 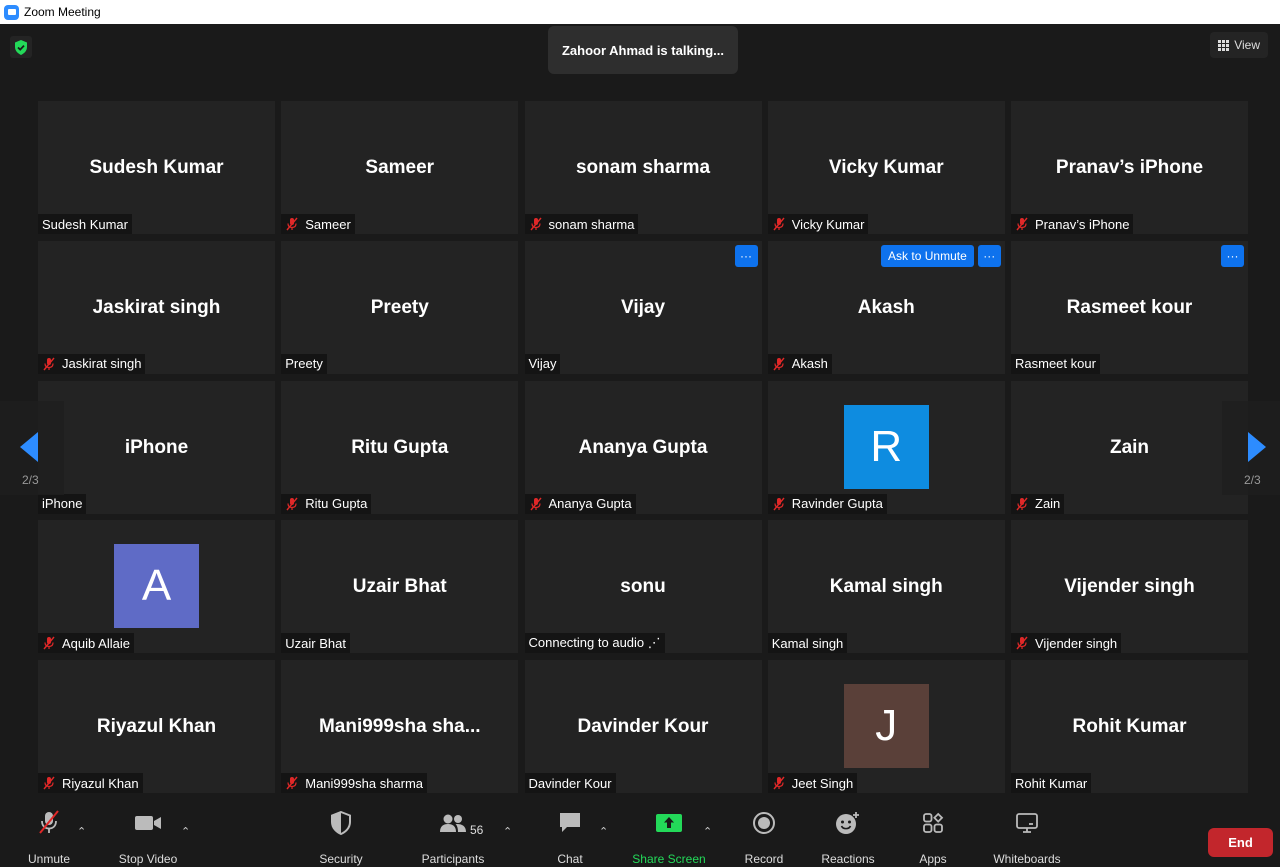 What do you see at coordinates (707, 831) in the screenshot?
I see `share-options-caret-icon: ⌃` at bounding box center [707, 831].